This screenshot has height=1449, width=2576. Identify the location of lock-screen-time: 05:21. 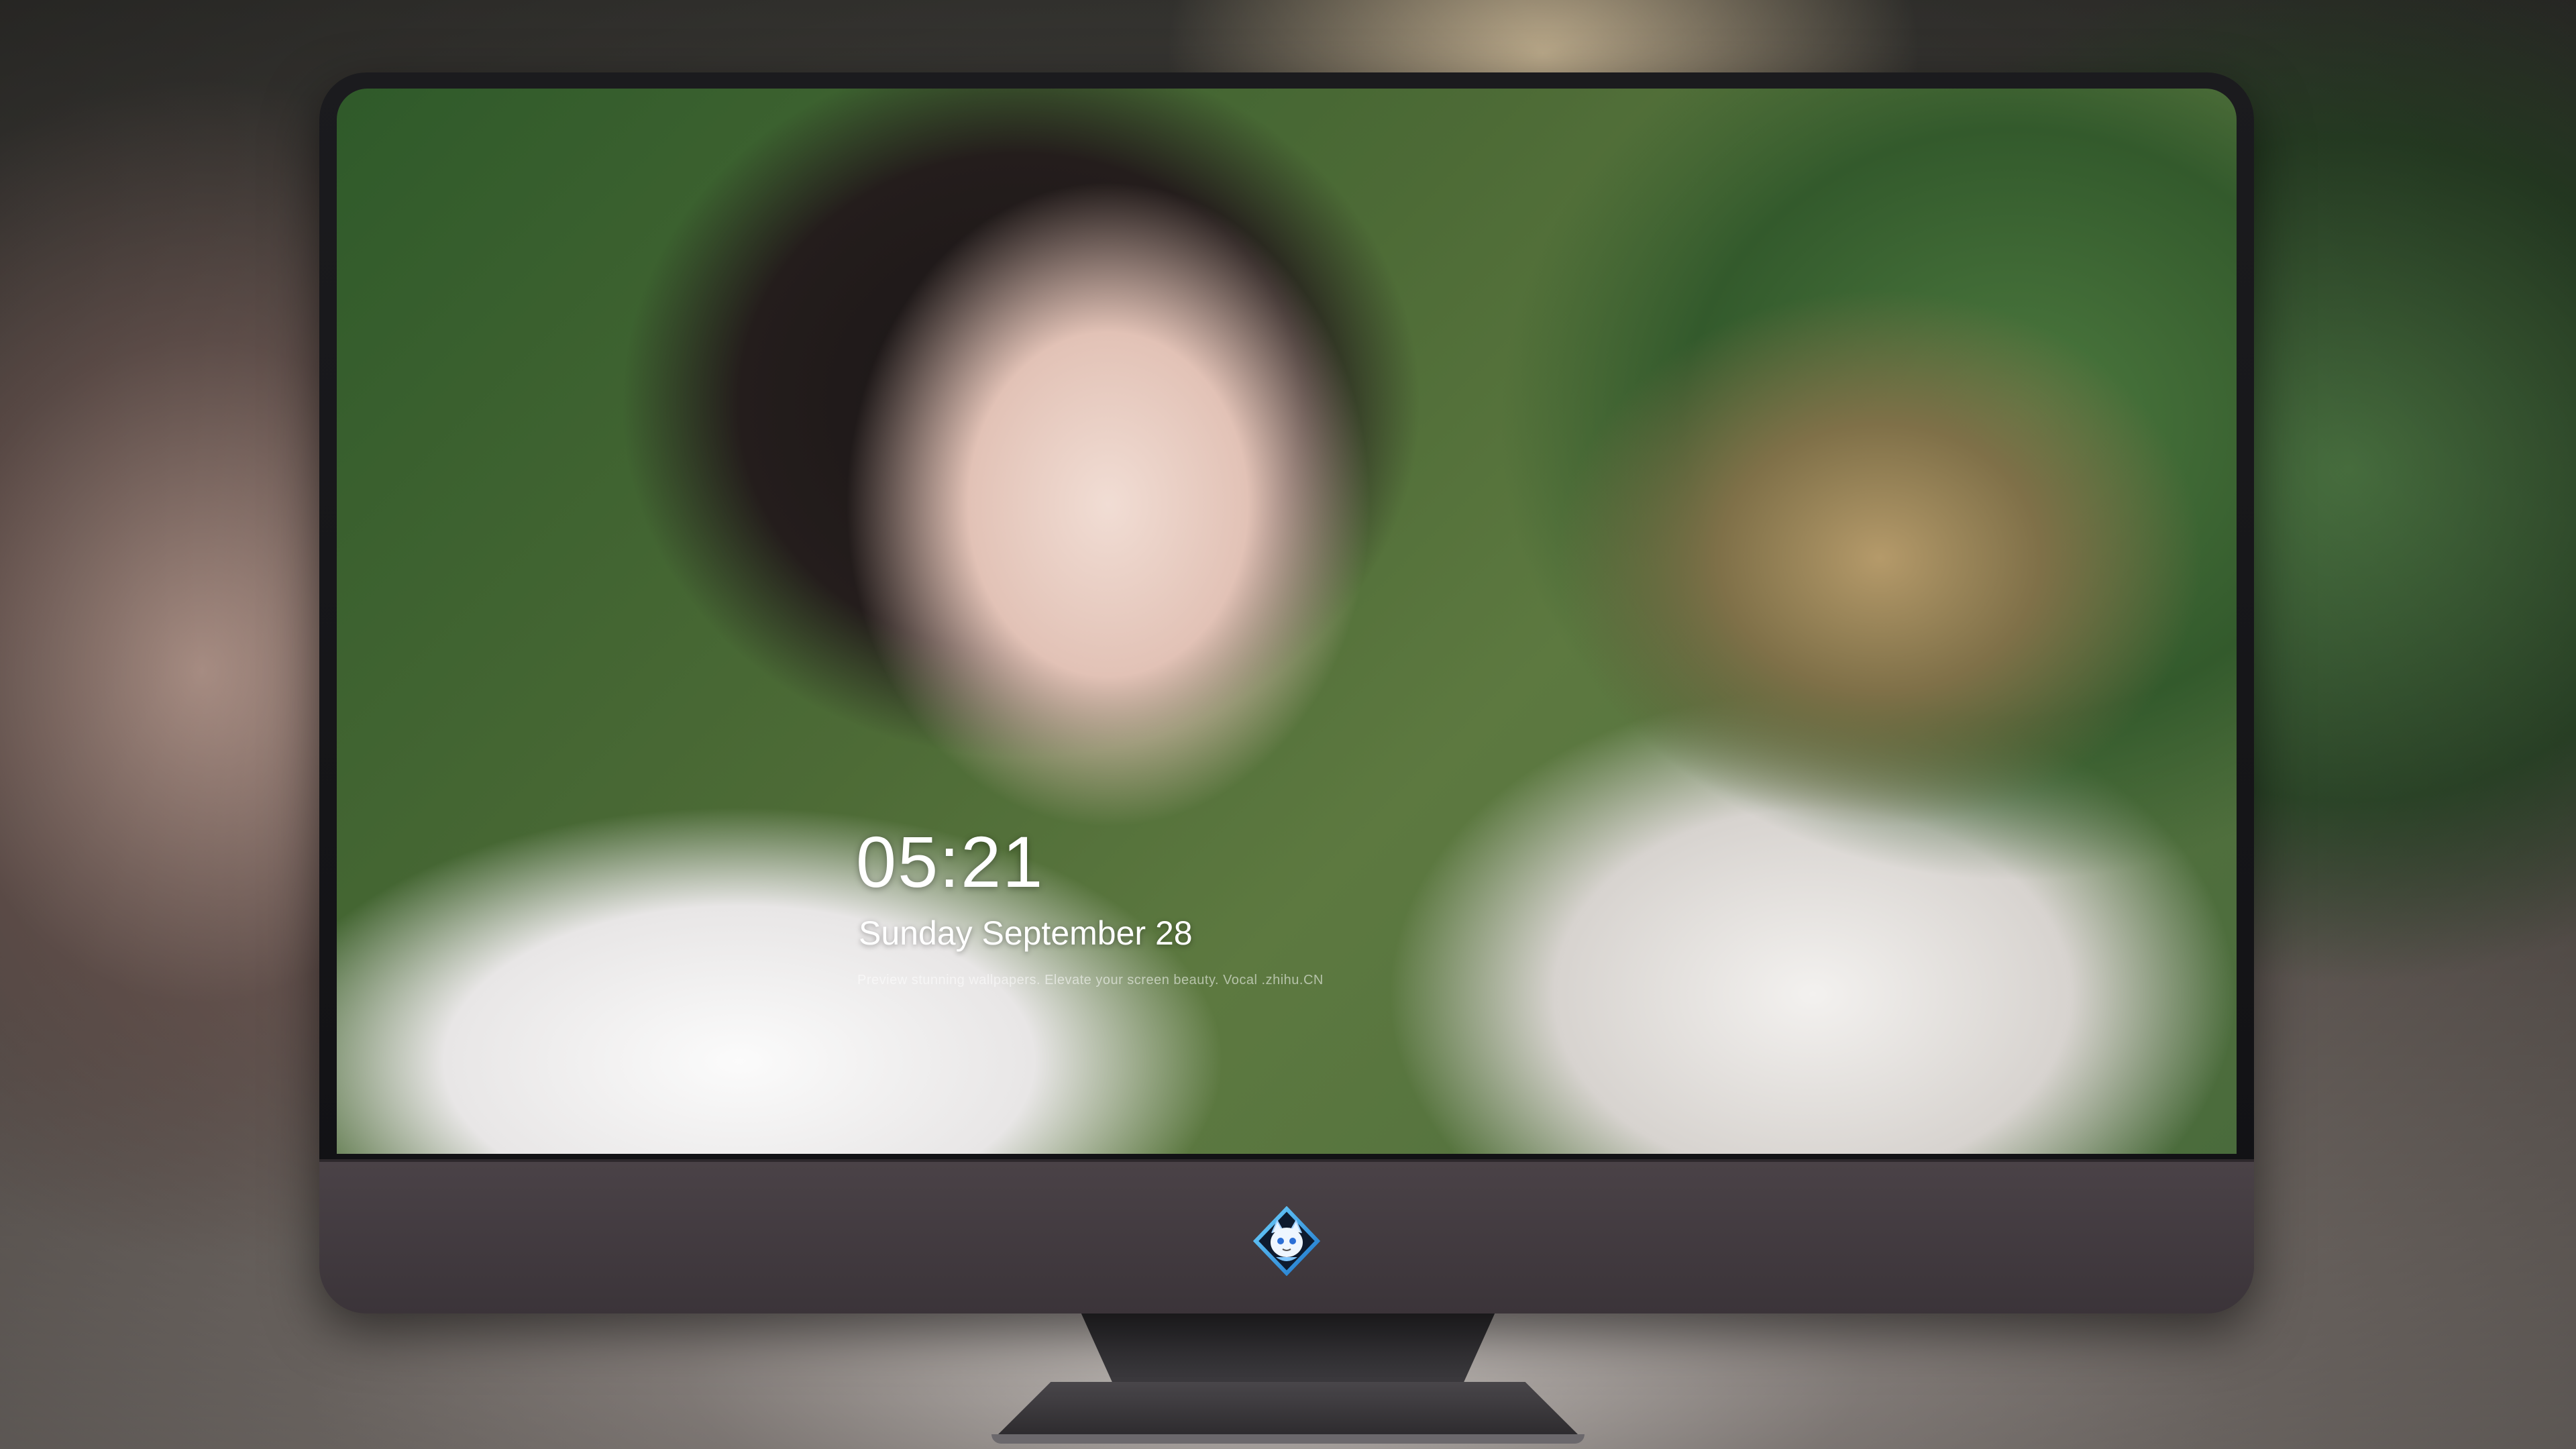
(950, 861).